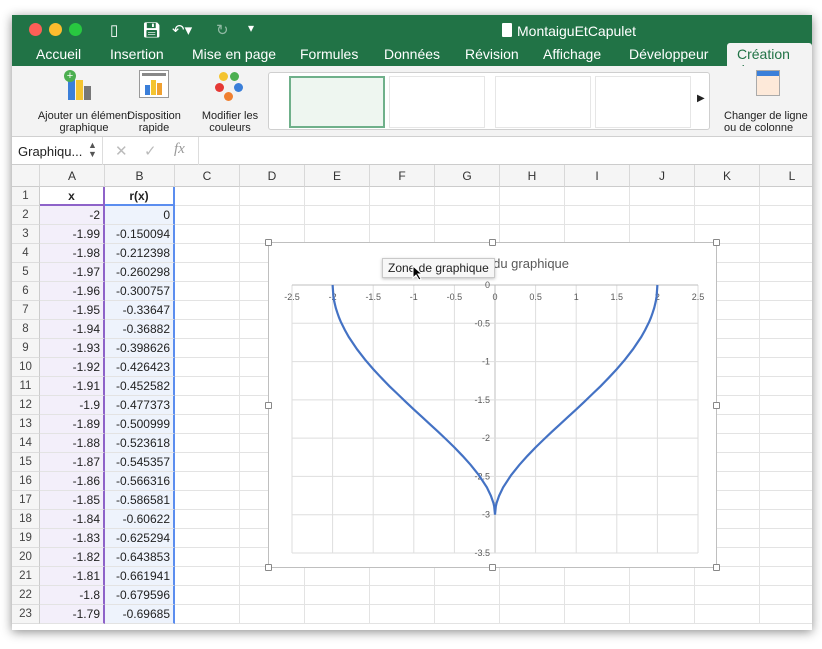  What do you see at coordinates (72, 329) in the screenshot?
I see `cell: -1.94` at bounding box center [72, 329].